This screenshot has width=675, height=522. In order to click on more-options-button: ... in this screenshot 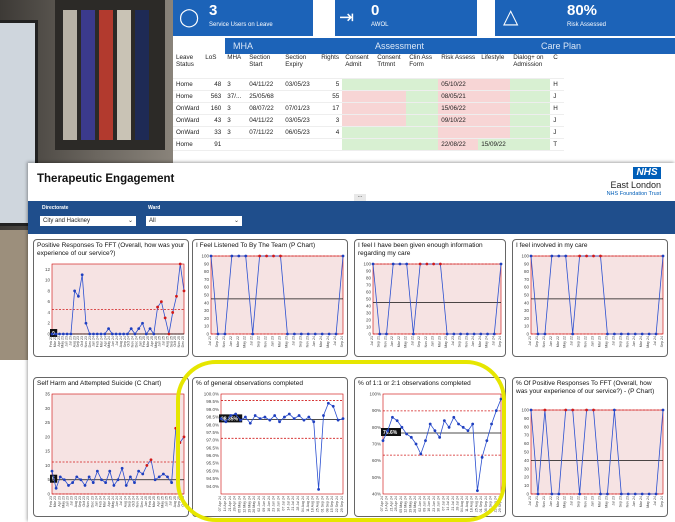, I will do `click(360, 197)`.